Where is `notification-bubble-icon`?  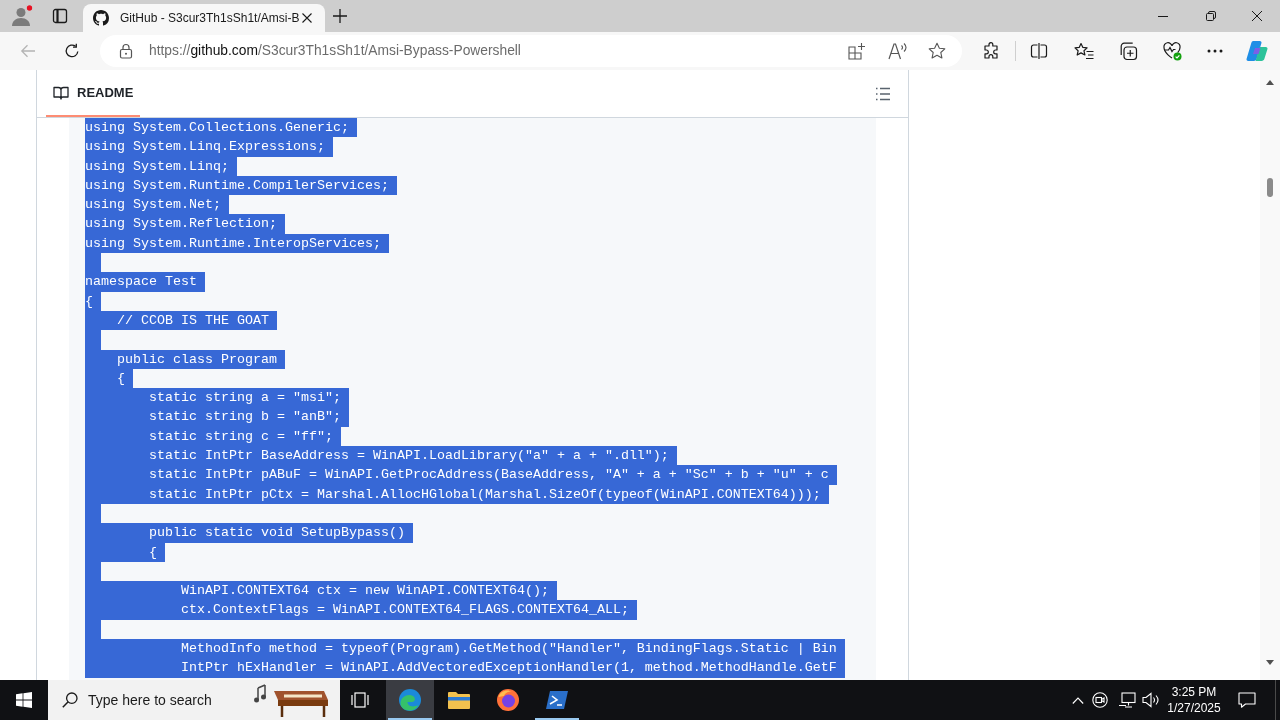 notification-bubble-icon is located at coordinates (1247, 700).